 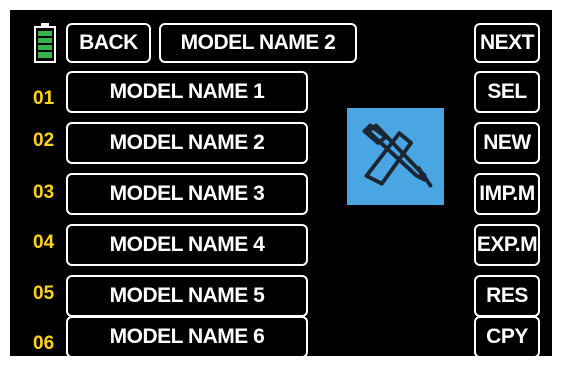 I want to click on model-number: 04, so click(x=44, y=242).